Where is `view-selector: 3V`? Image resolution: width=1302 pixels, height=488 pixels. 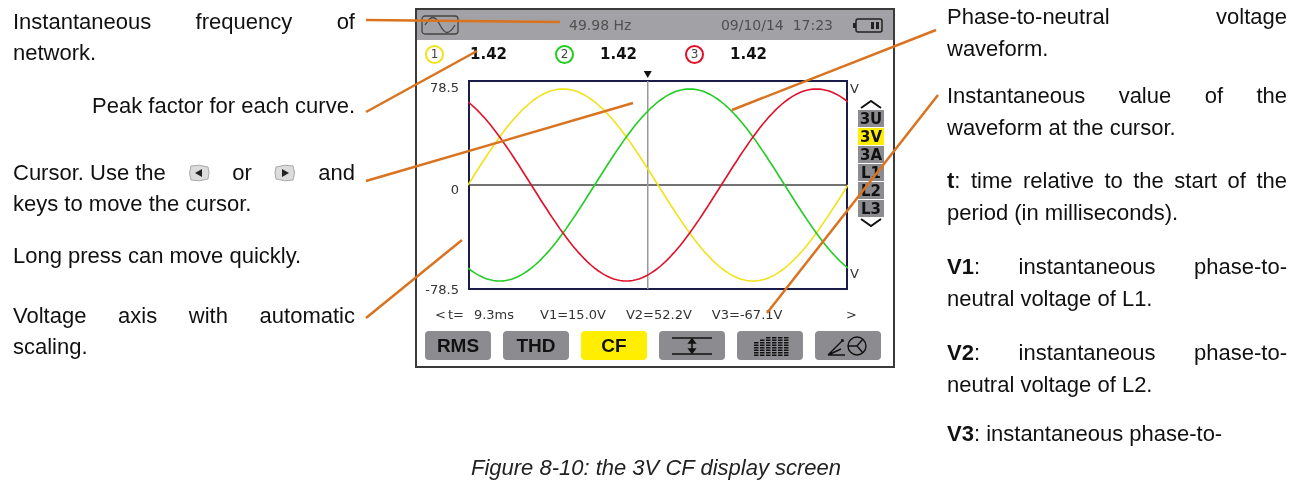
view-selector: 3V is located at coordinates (871, 136).